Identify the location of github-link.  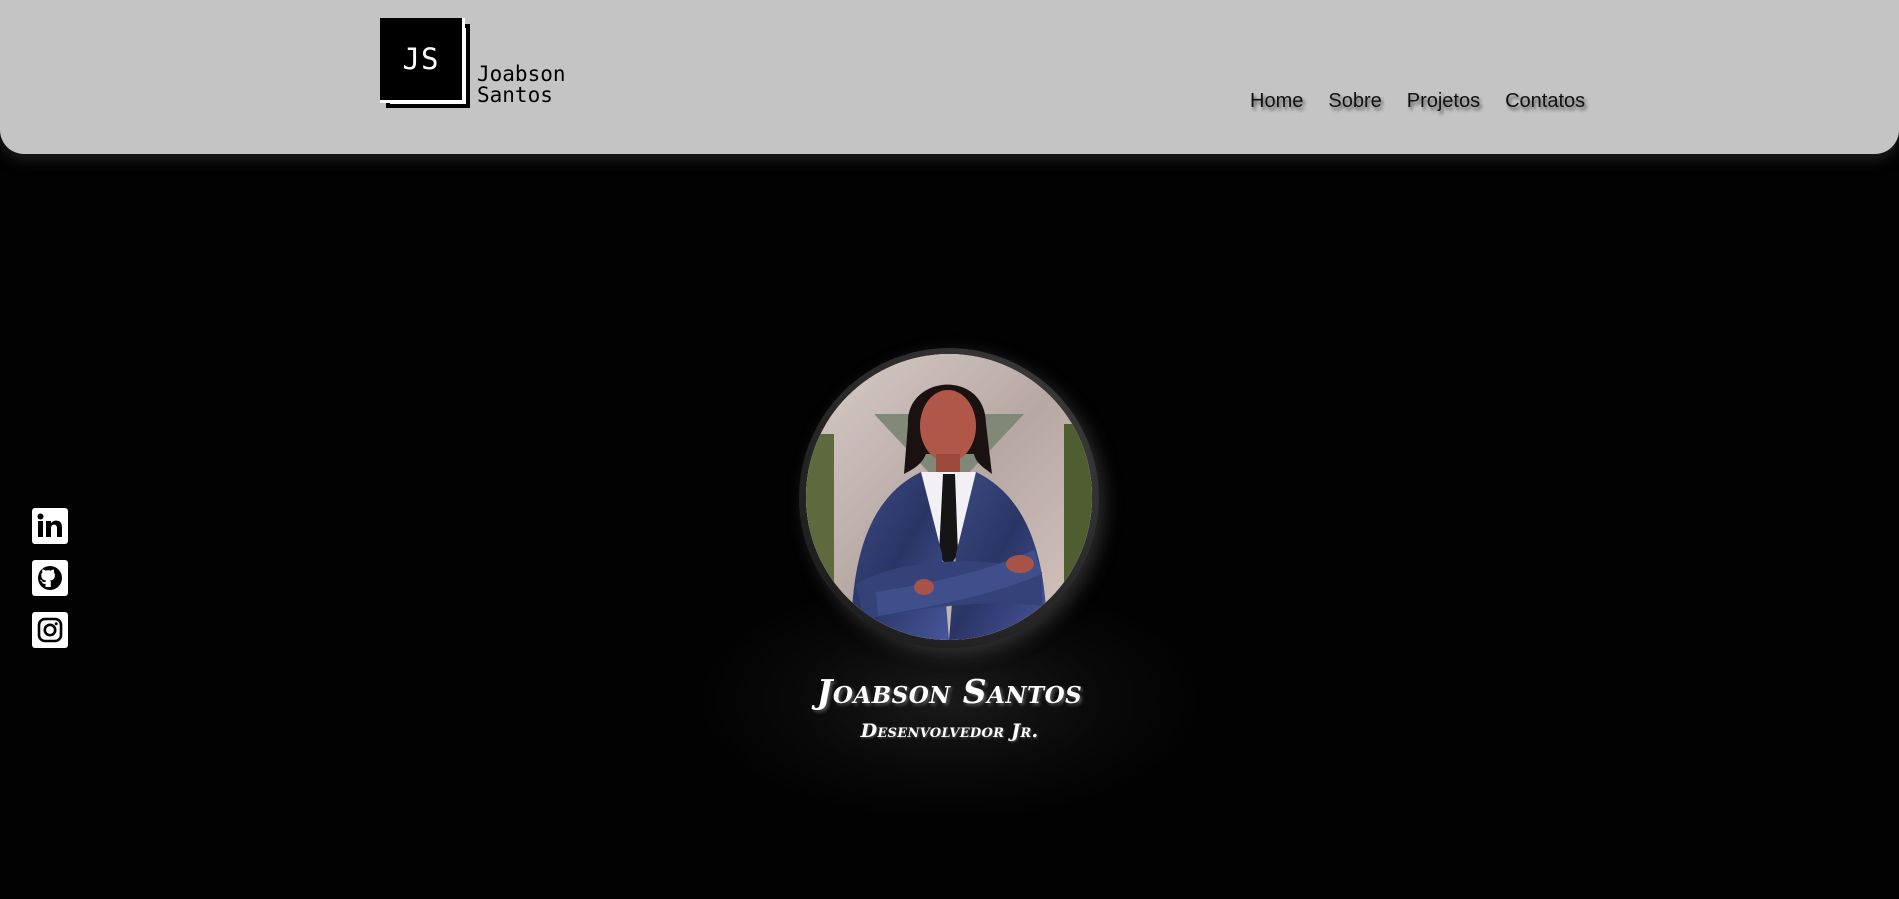
(50, 578).